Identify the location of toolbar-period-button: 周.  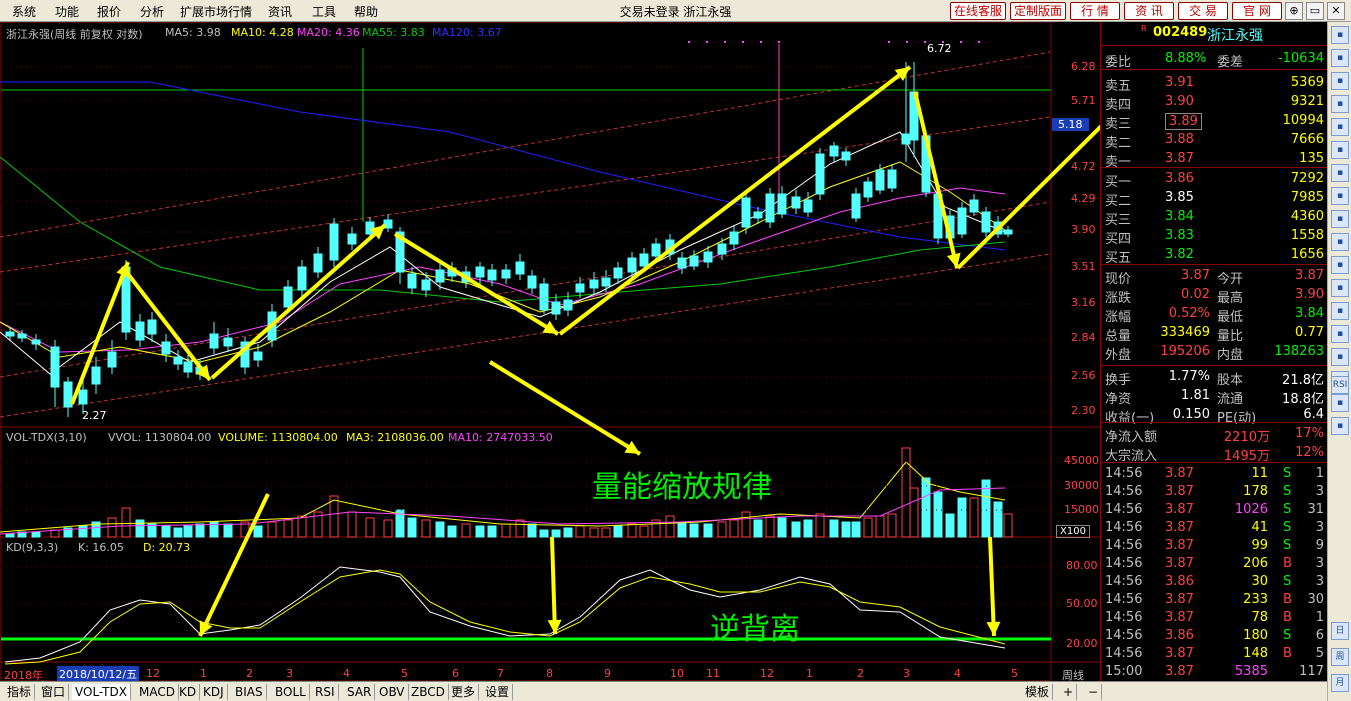
(1340, 657).